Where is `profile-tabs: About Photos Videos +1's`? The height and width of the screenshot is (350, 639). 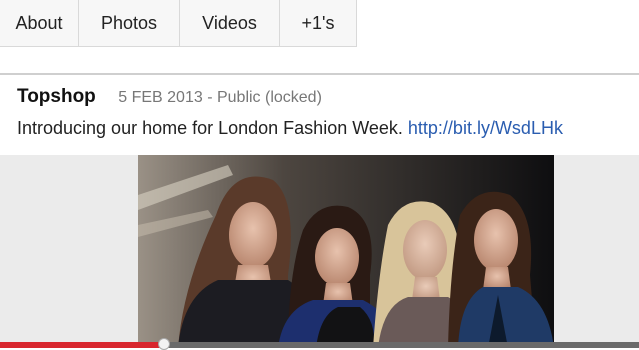 profile-tabs: About Photos Videos +1's is located at coordinates (178, 23).